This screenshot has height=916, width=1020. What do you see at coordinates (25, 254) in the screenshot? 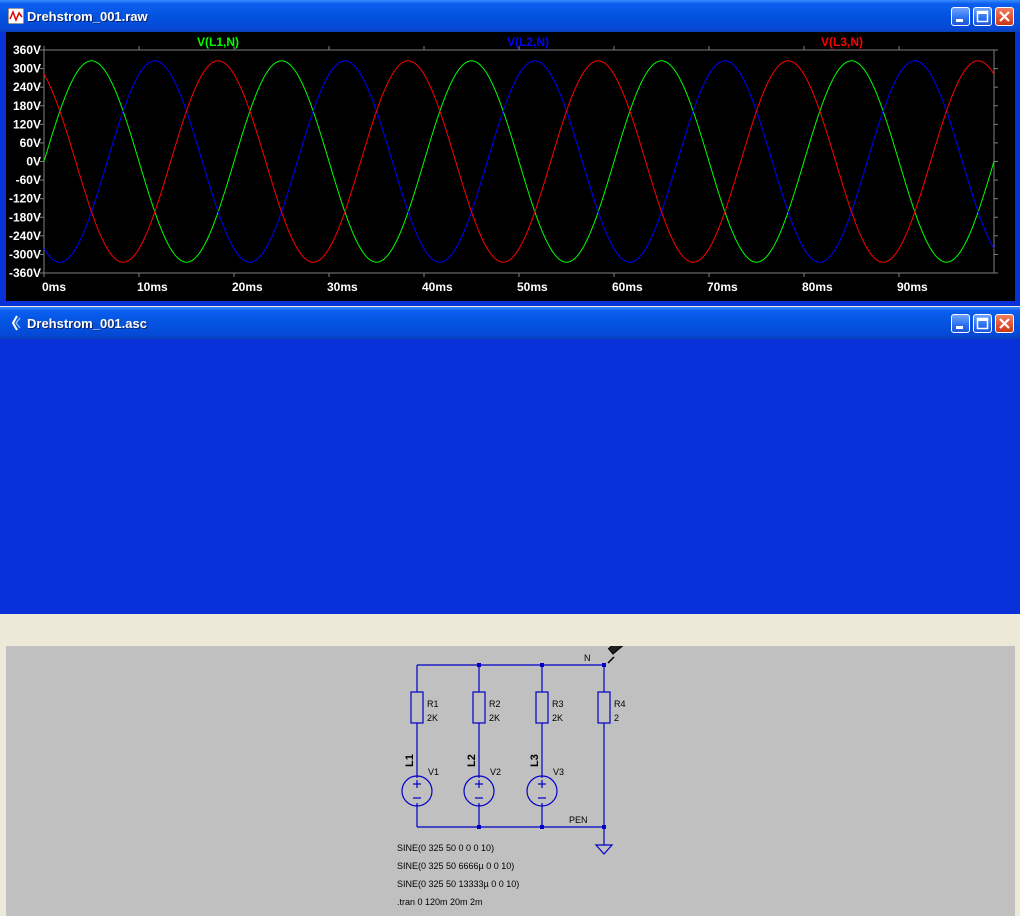
I see `y-tick-label: -300V` at bounding box center [25, 254].